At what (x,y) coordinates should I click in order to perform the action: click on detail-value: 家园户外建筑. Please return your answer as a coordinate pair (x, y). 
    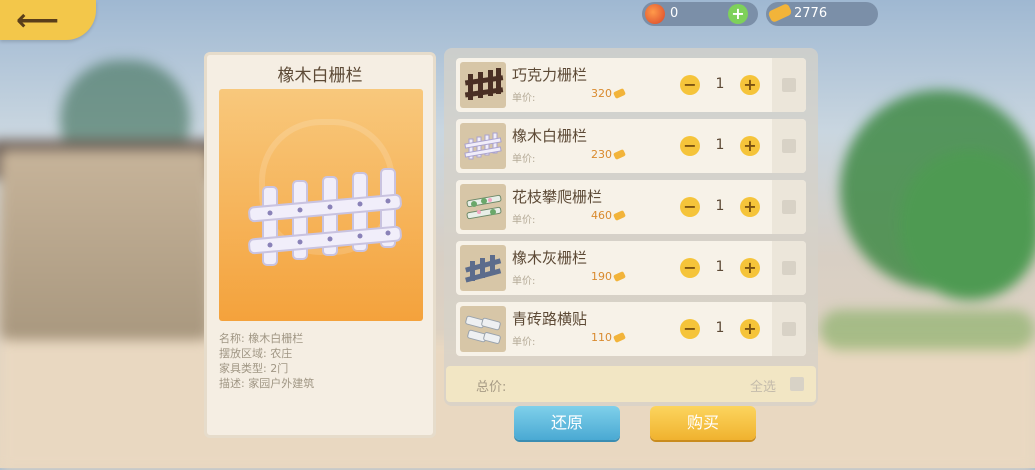
    Looking at the image, I should click on (281, 383).